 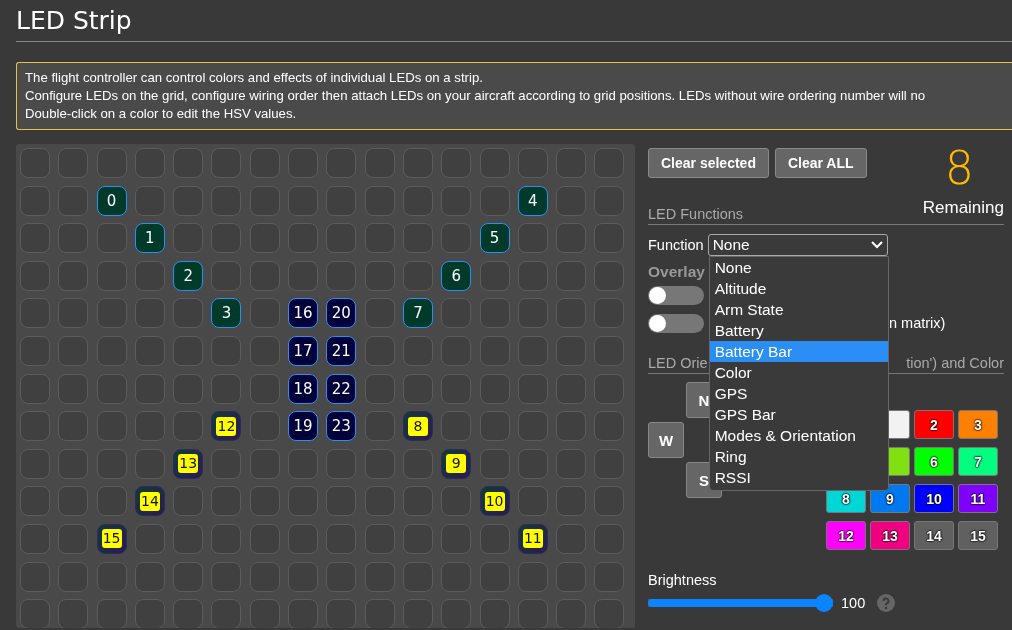 What do you see at coordinates (494, 238) in the screenshot?
I see `led-slot: 5` at bounding box center [494, 238].